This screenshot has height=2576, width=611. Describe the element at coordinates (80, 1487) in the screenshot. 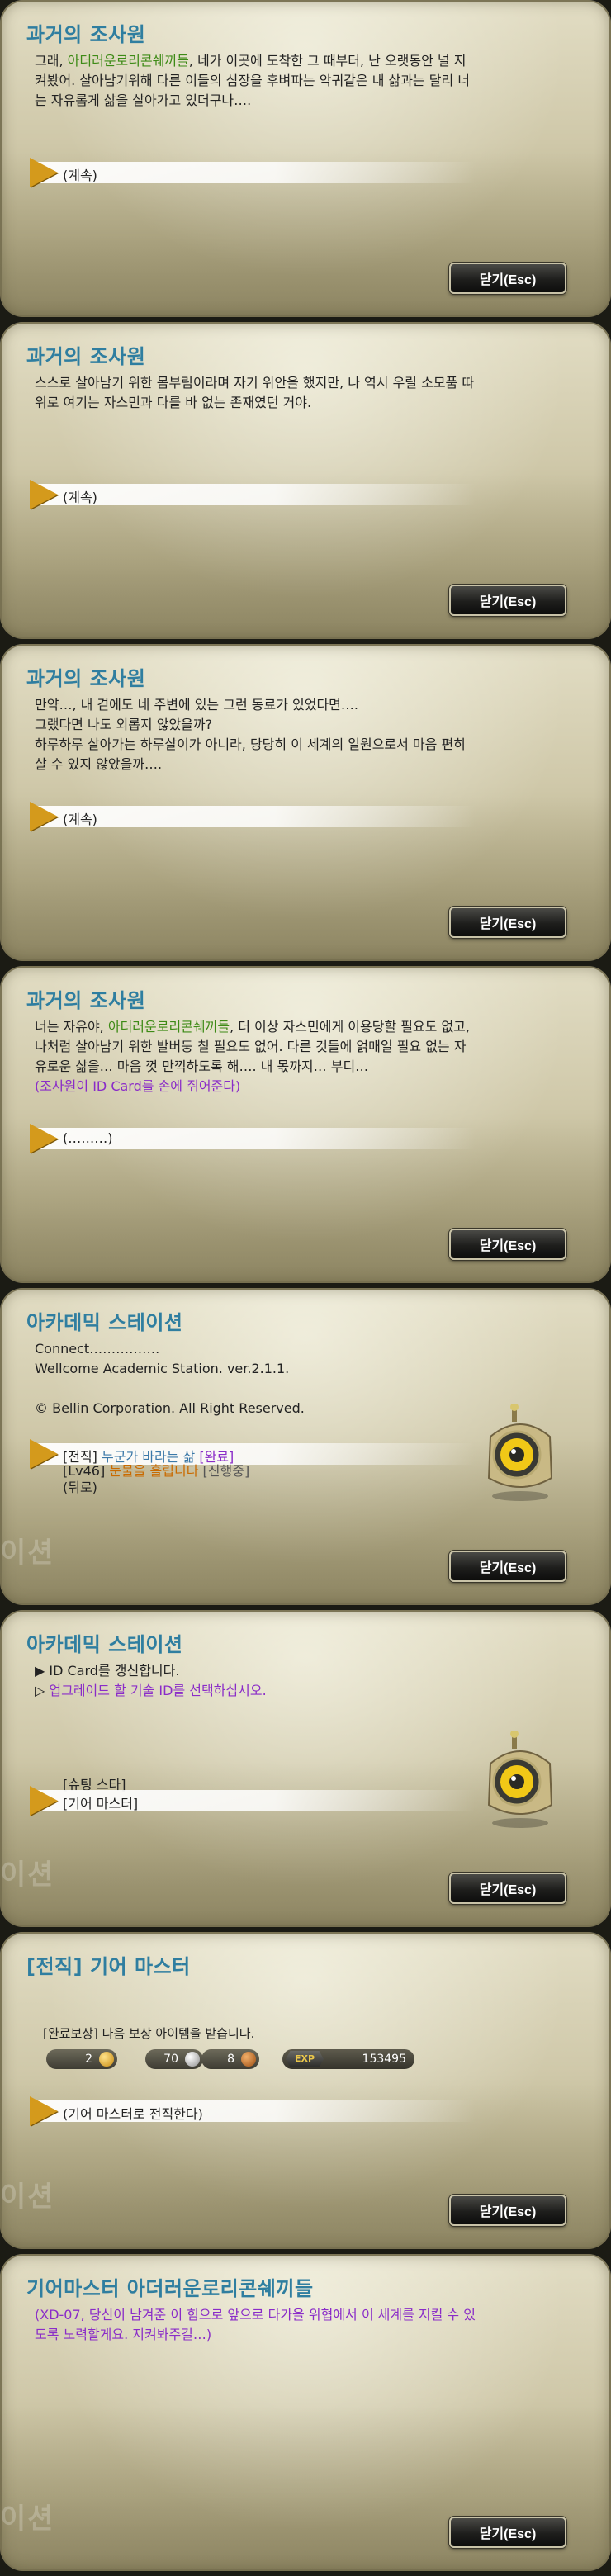

I see `choice-label: (뒤로)` at that location.